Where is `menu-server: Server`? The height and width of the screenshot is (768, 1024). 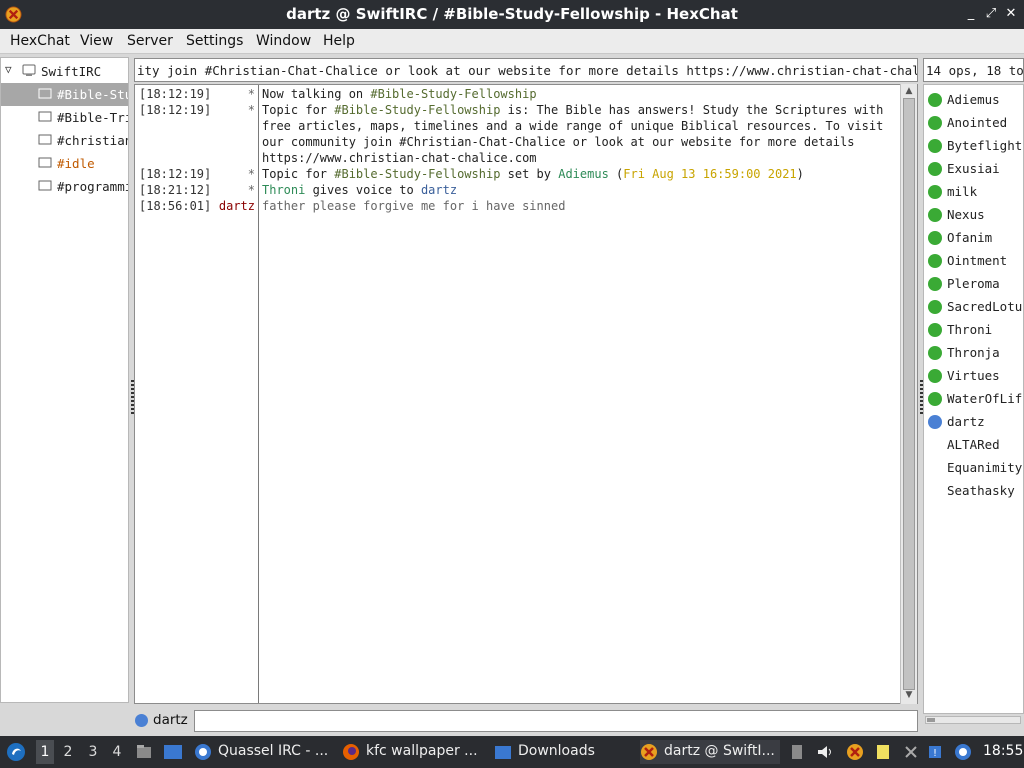 menu-server: Server is located at coordinates (150, 41).